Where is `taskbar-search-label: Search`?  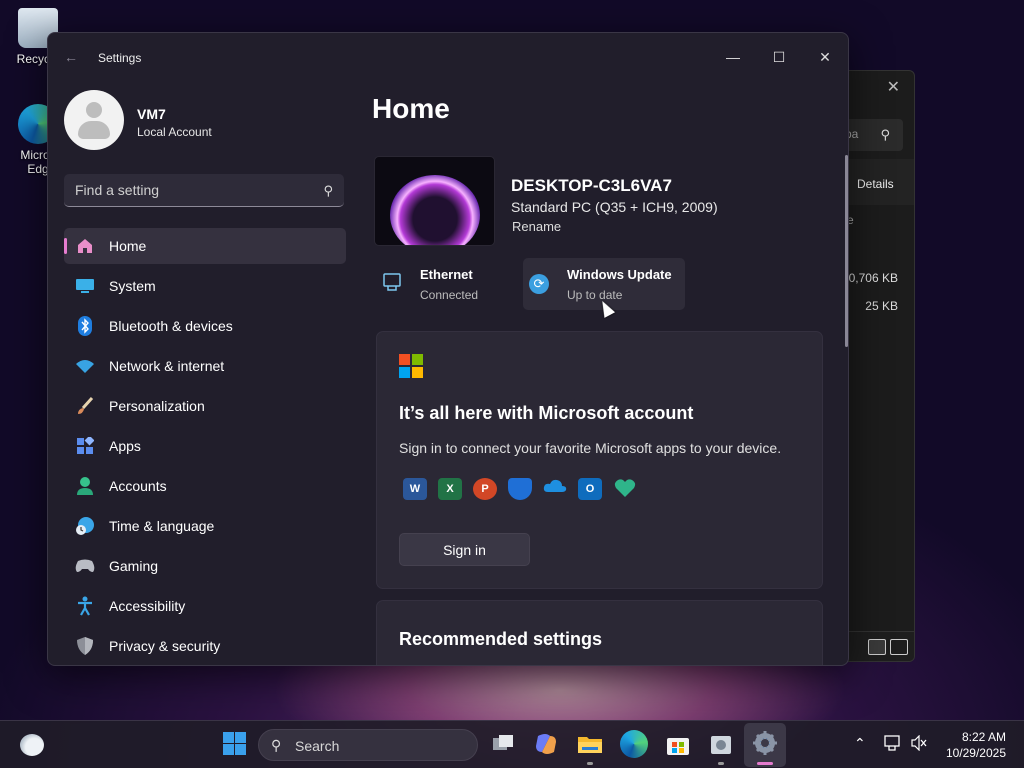
taskbar-search-label: Search is located at coordinates (317, 746).